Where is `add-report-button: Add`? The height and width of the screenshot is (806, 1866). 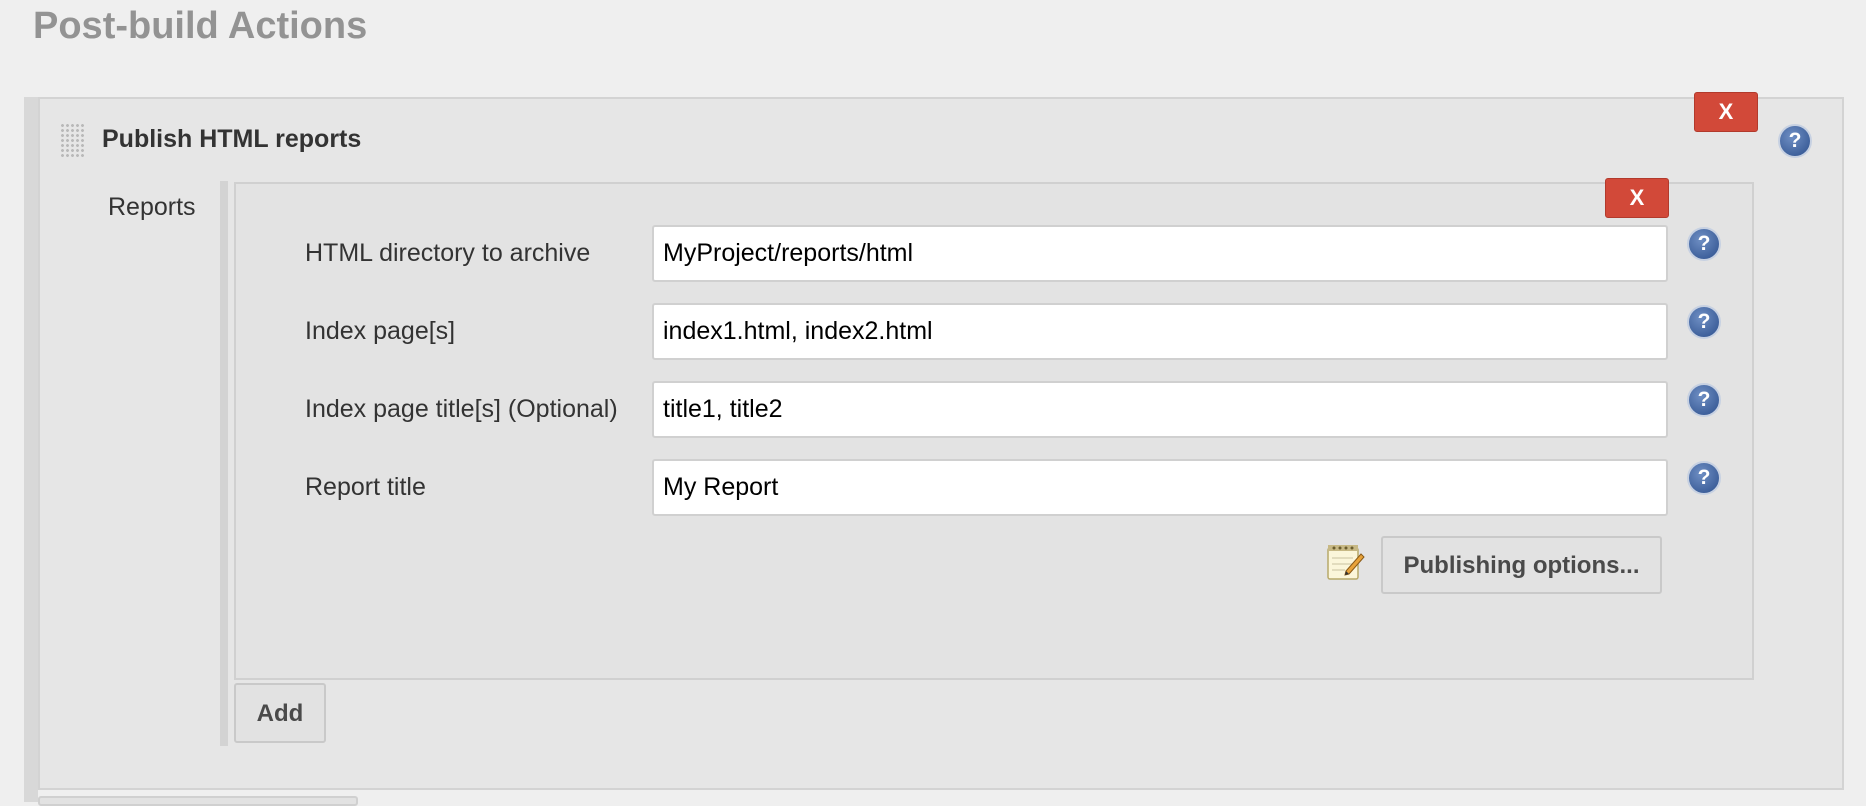
add-report-button: Add is located at coordinates (280, 713).